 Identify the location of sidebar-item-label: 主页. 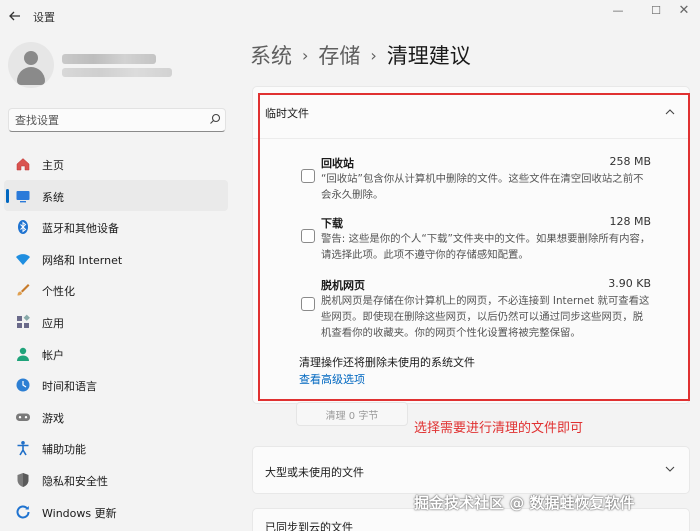
(53, 165).